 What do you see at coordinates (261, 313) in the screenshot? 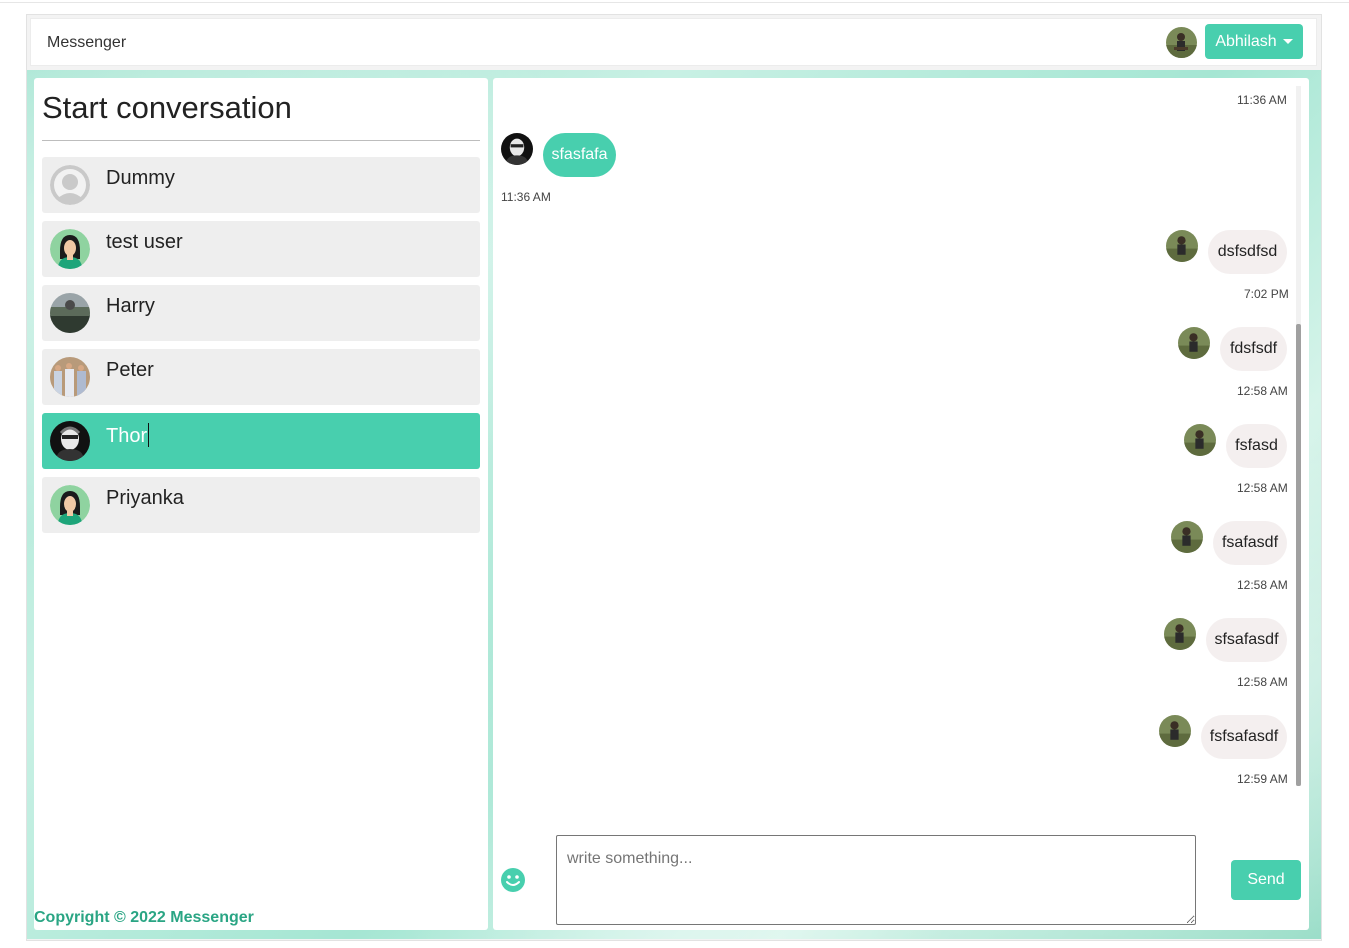
I see `contact-item-harry: Harry` at bounding box center [261, 313].